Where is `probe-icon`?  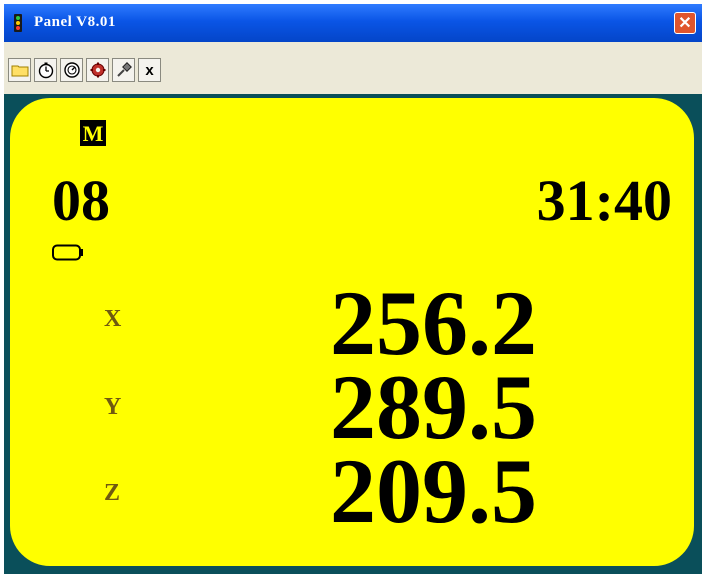 probe-icon is located at coordinates (124, 69).